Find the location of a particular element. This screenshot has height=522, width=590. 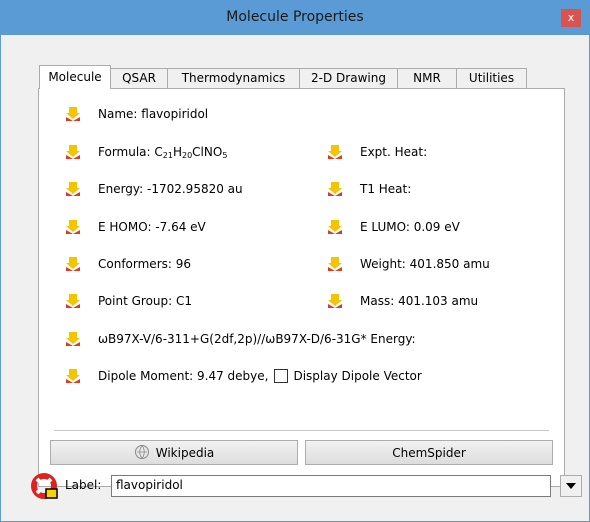

e-homo-row: E HOMO: -7.64 eV is located at coordinates (135, 227).